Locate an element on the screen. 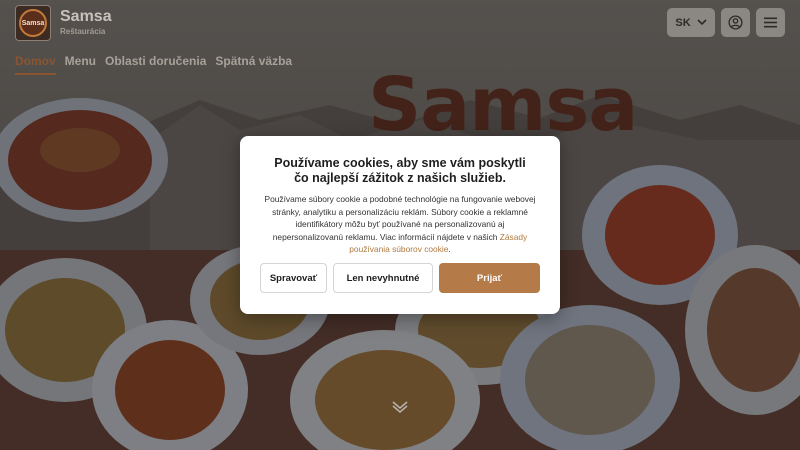  nav-item-home: Domov is located at coordinates (35, 64).